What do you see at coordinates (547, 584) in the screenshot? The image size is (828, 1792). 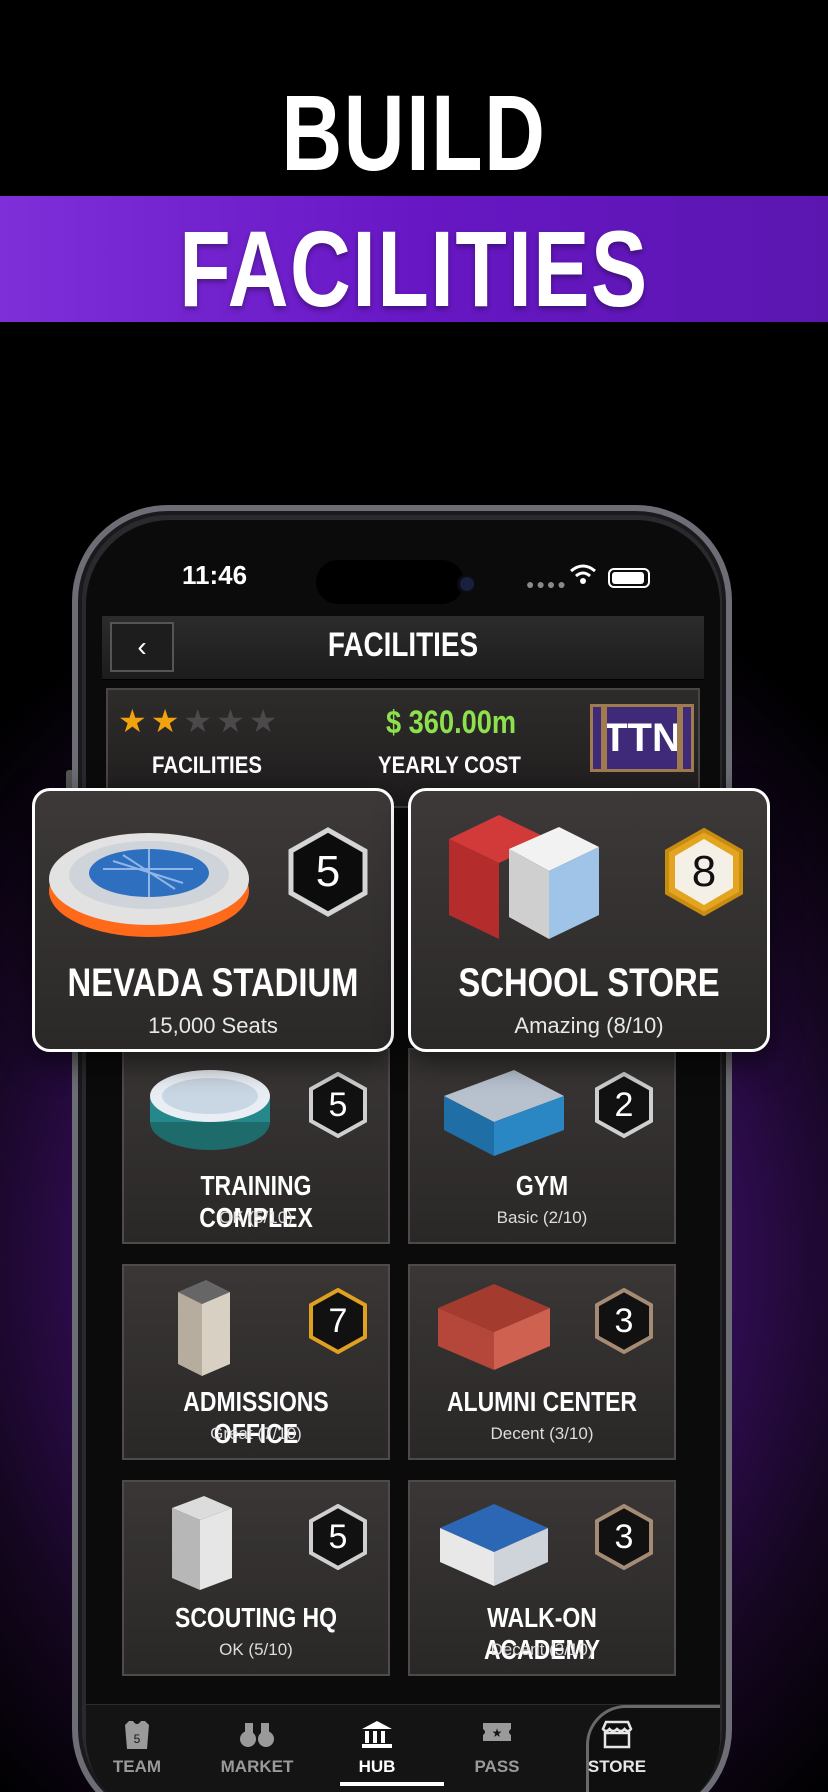 I see `signal-icon: ●●●●` at bounding box center [547, 584].